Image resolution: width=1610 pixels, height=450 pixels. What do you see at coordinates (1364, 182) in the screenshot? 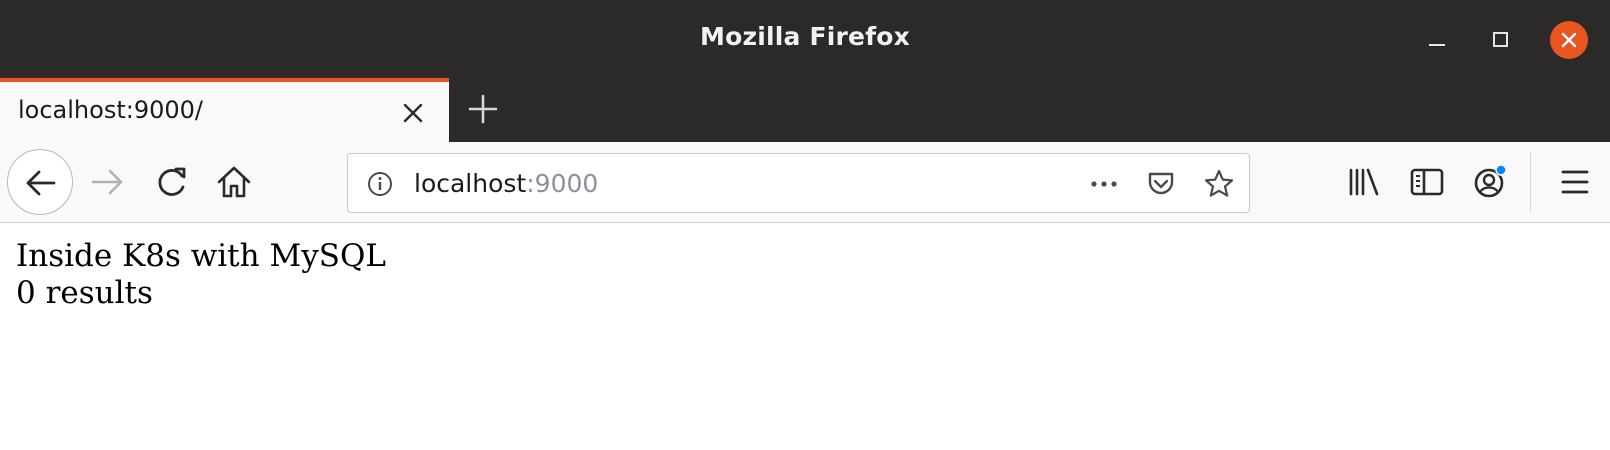
I see `library-icon` at bounding box center [1364, 182].